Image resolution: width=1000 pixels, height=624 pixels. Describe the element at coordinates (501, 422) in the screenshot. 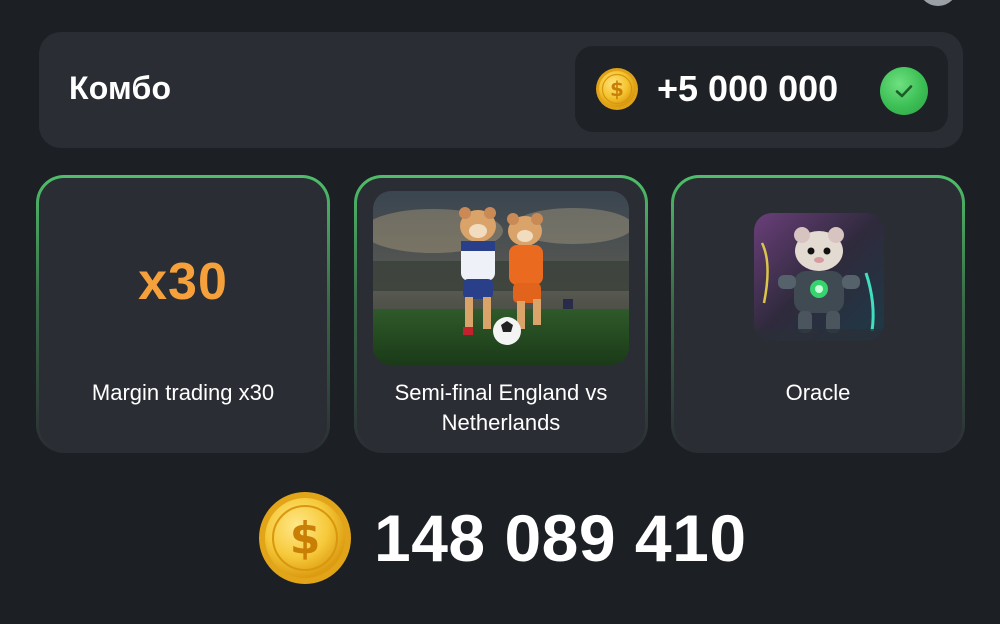

I see `card-label-line2: Netherlands` at that location.